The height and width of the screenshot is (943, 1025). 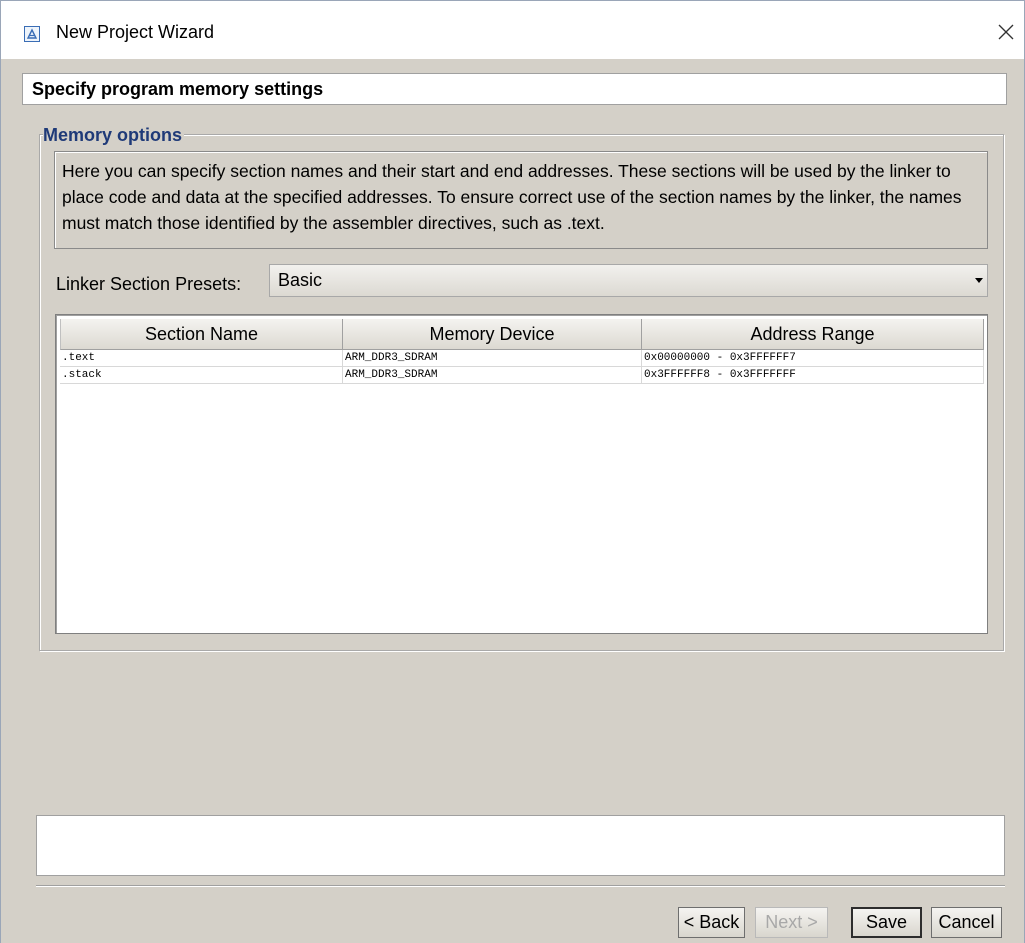 What do you see at coordinates (201, 375) in the screenshot?
I see `section-name-cell: .stack` at bounding box center [201, 375].